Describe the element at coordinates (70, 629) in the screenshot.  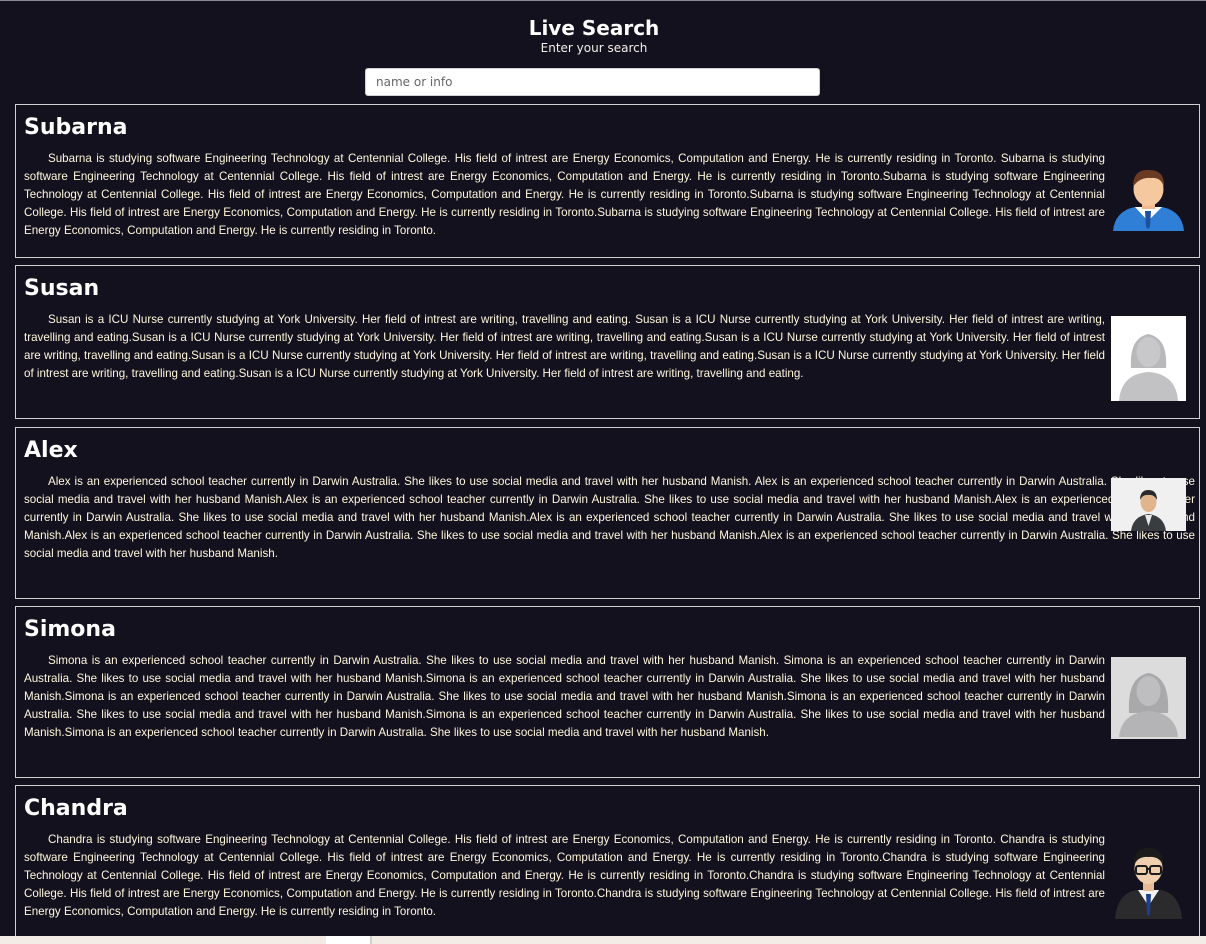
I see `profile-name: Simona` at that location.